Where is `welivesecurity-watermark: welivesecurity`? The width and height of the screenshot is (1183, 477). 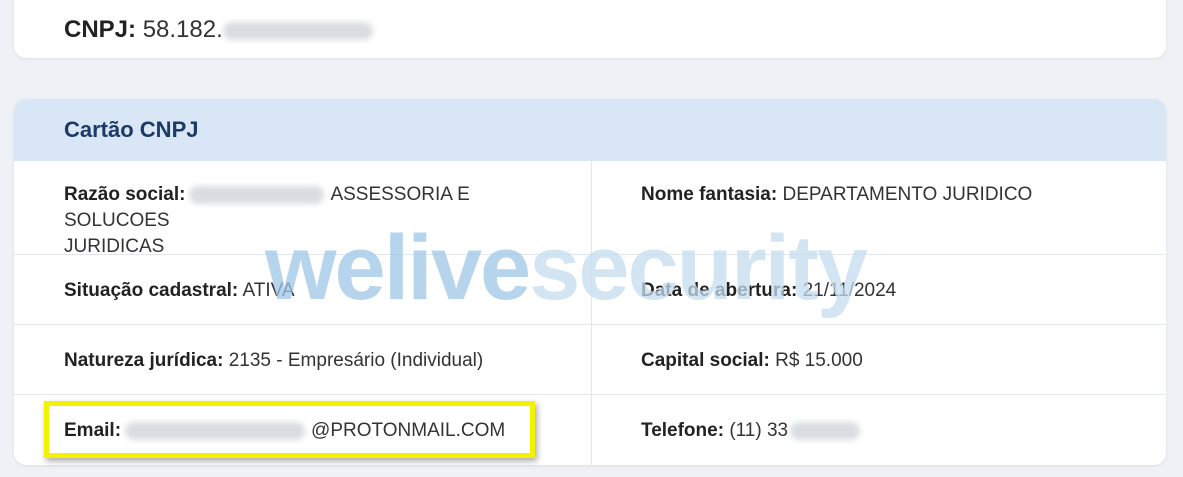
welivesecurity-watermark: welivesecurity is located at coordinates (566, 268).